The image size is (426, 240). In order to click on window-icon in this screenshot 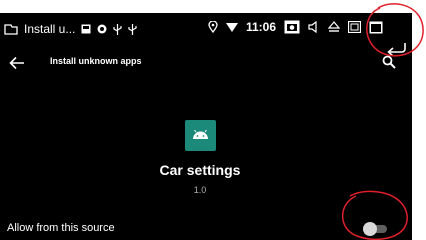, I will do `click(376, 27)`.